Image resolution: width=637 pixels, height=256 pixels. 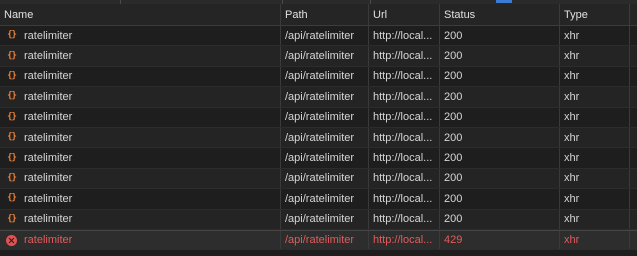 I want to click on column-header-name: Name, so click(x=140, y=14).